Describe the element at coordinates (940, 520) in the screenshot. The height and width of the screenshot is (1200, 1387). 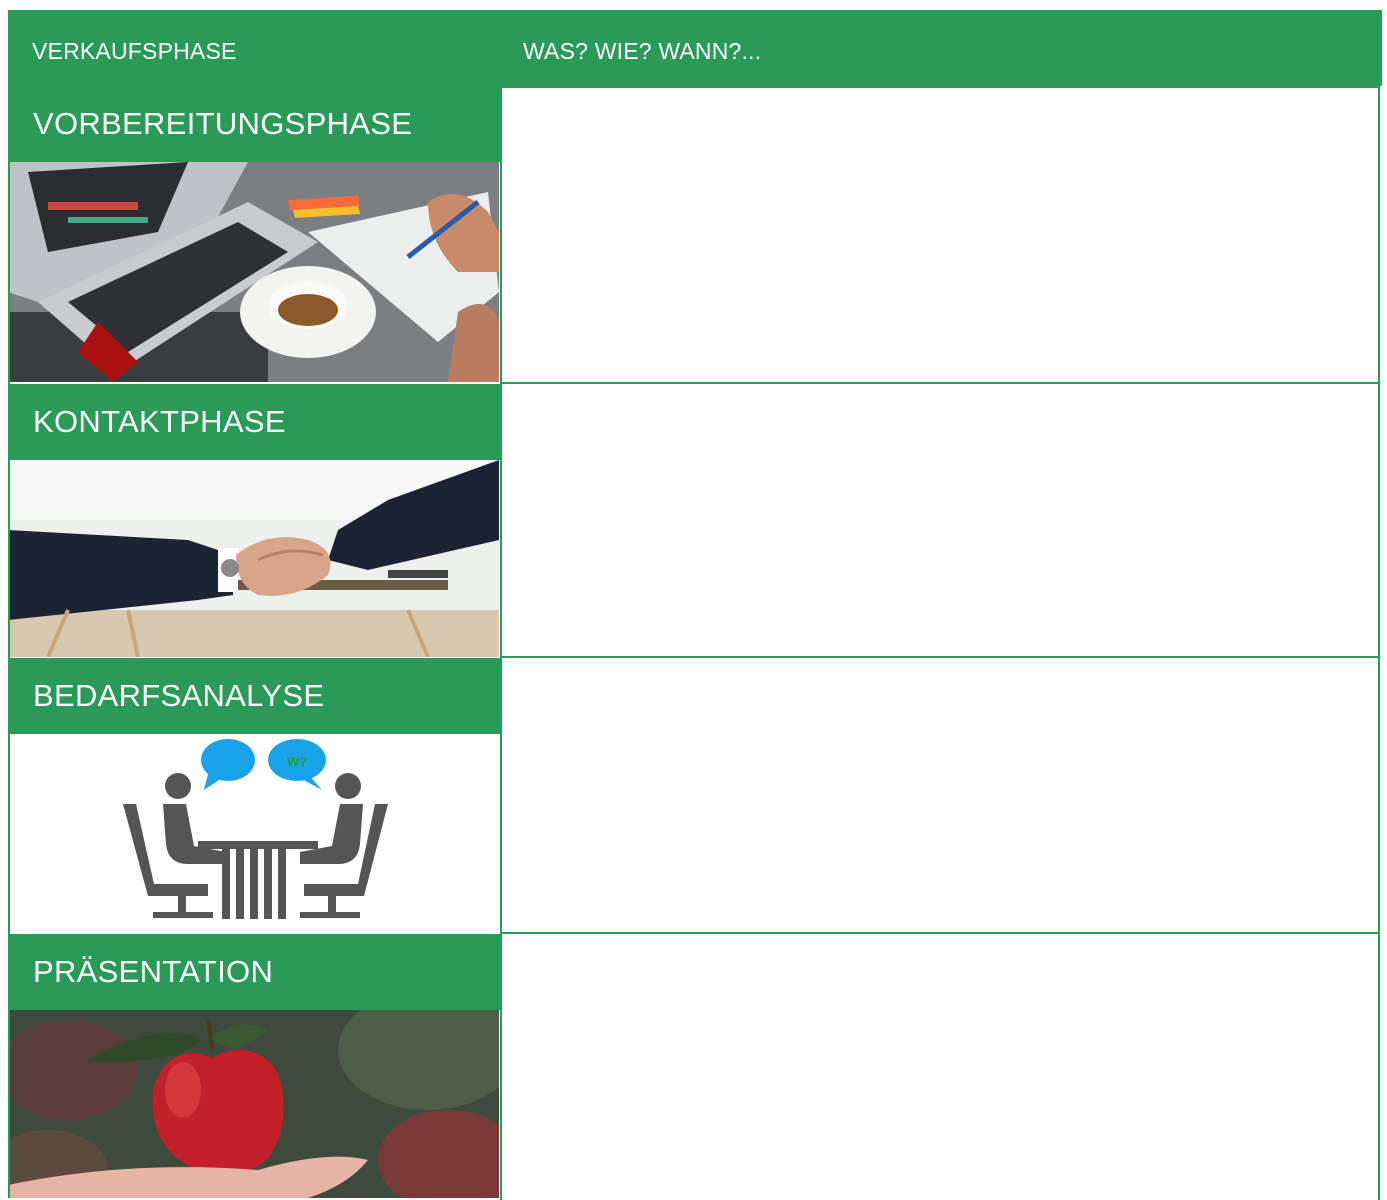
I see `input-cell-contact` at that location.